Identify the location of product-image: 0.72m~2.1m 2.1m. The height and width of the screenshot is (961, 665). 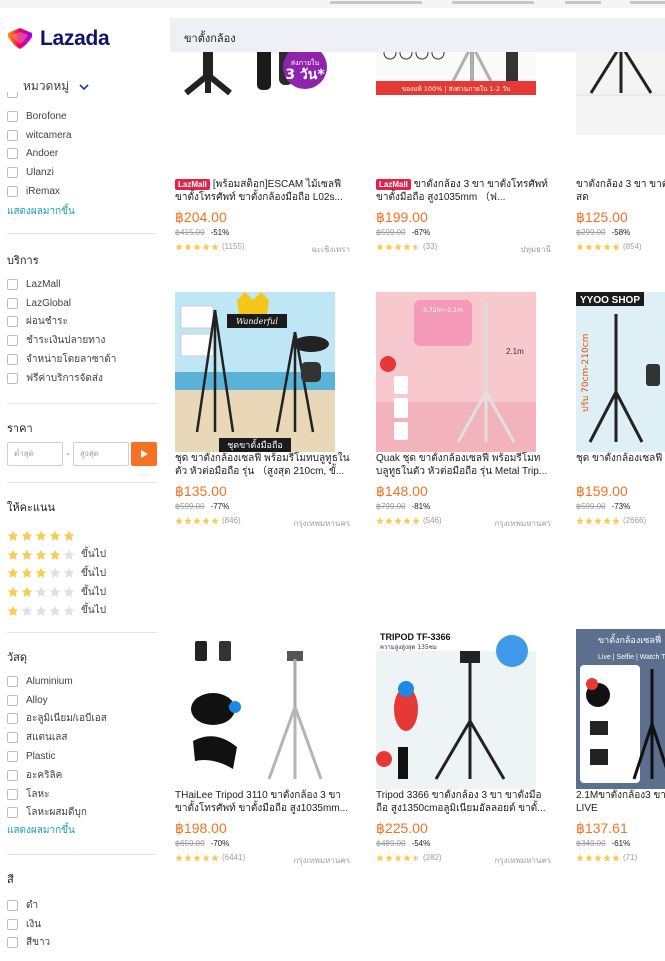
(456, 372).